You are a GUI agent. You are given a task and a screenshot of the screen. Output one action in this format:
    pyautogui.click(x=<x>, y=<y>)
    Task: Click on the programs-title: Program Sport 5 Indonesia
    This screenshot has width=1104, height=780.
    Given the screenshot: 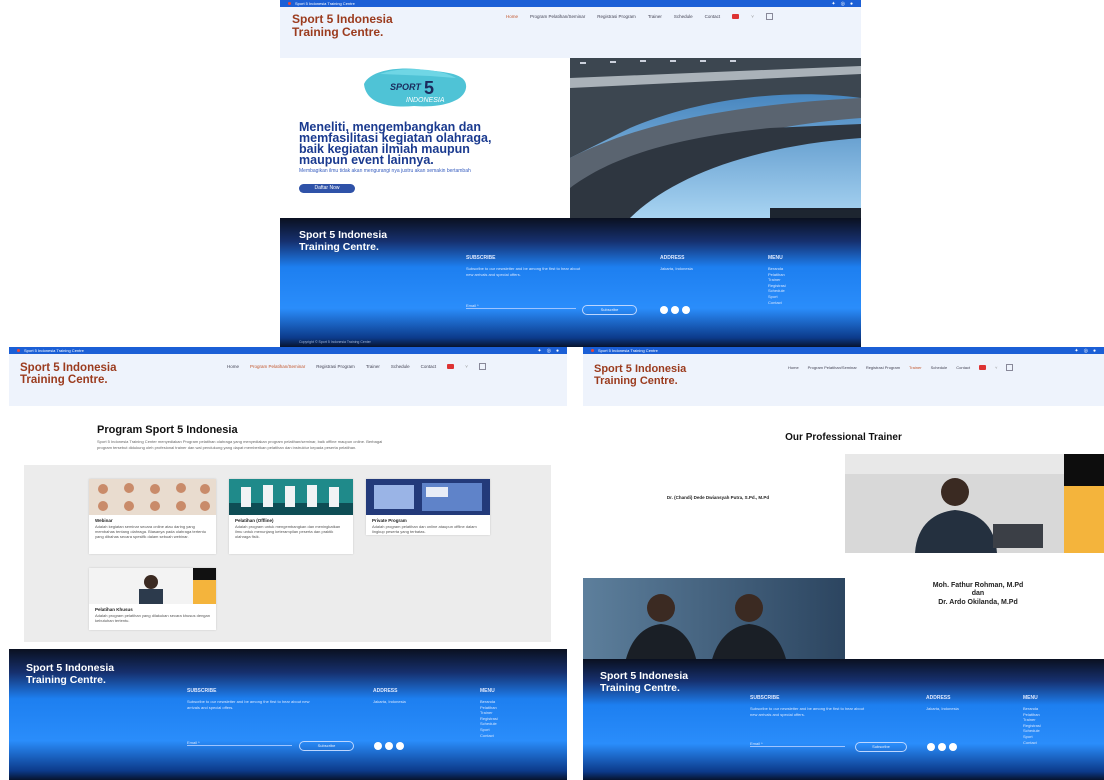 What is the action you would take?
    pyautogui.click(x=167, y=430)
    